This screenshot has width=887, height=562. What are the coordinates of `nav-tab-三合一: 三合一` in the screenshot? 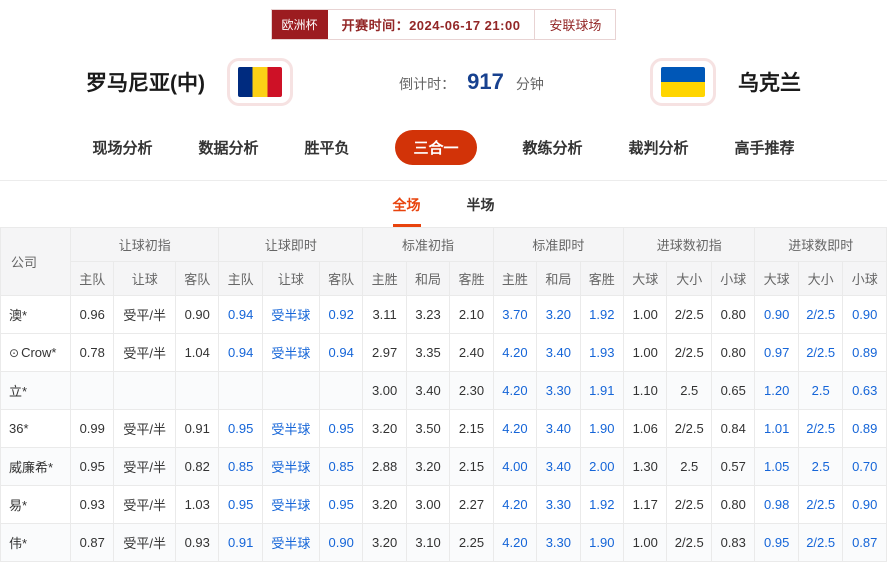 It's located at (436, 147).